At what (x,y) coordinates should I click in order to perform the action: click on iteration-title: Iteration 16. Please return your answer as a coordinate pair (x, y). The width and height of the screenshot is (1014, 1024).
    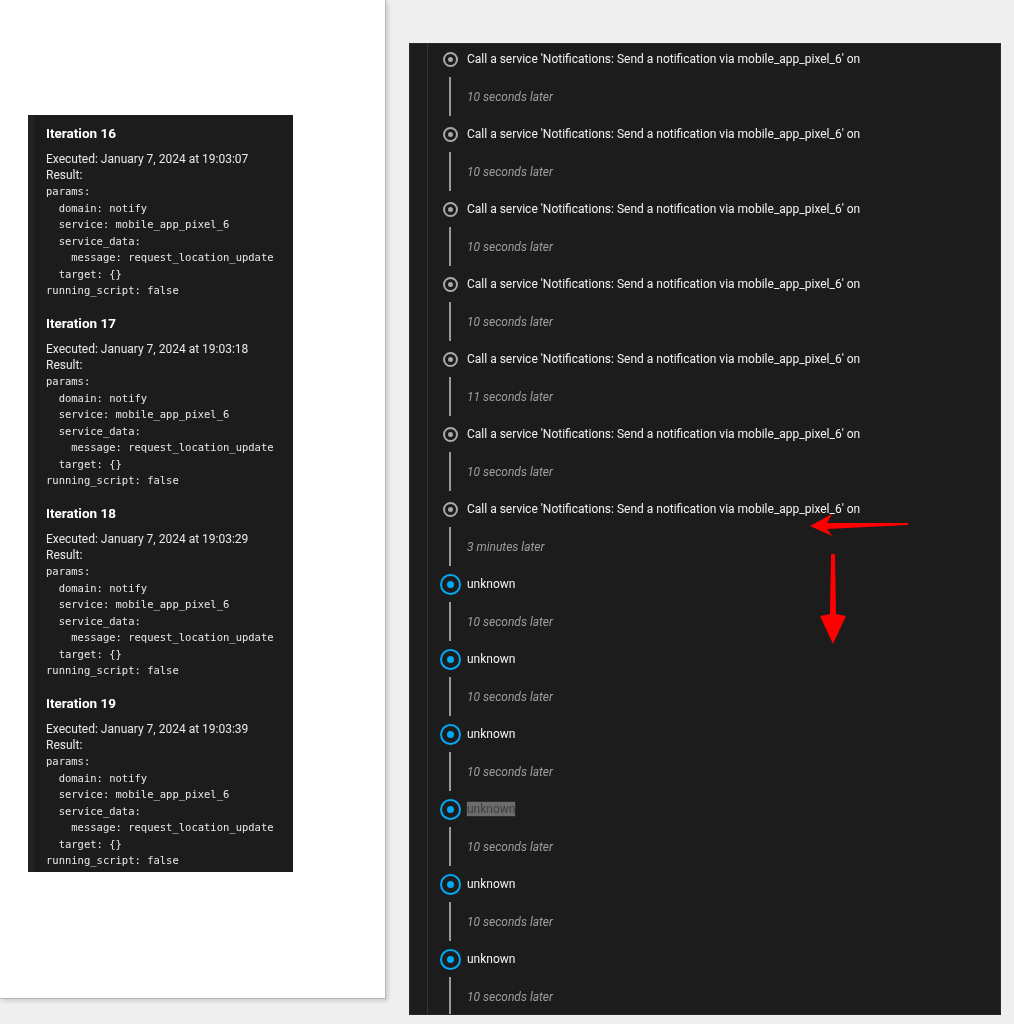
    Looking at the image, I should click on (81, 133).